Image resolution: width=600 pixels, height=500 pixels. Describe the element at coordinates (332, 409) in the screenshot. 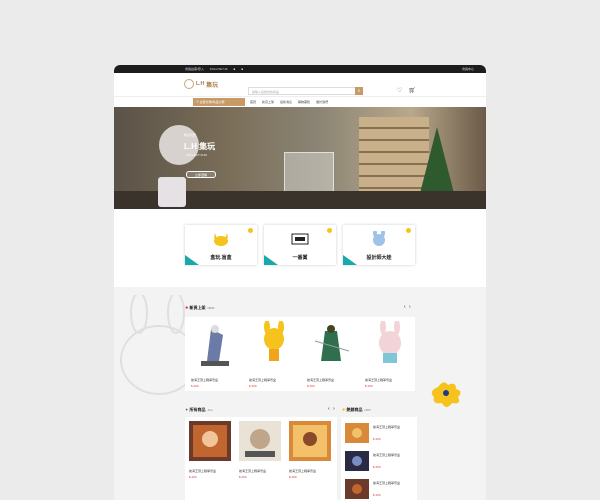

I see `all-products-arrows: ‹ ›` at that location.